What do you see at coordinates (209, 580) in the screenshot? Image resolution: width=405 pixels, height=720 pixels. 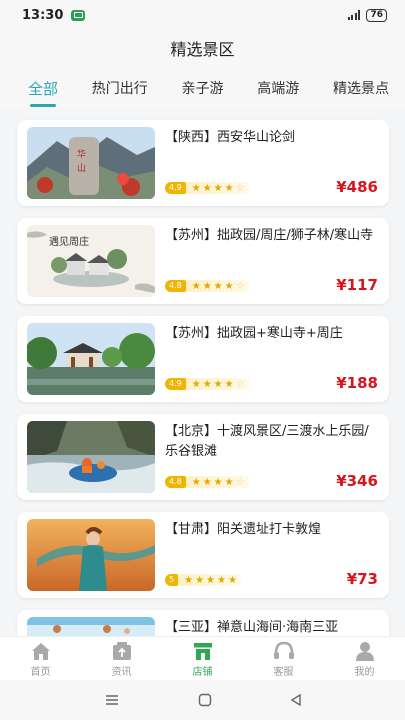 I see `star-rating: ★ ★ ★ ★ ★` at bounding box center [209, 580].